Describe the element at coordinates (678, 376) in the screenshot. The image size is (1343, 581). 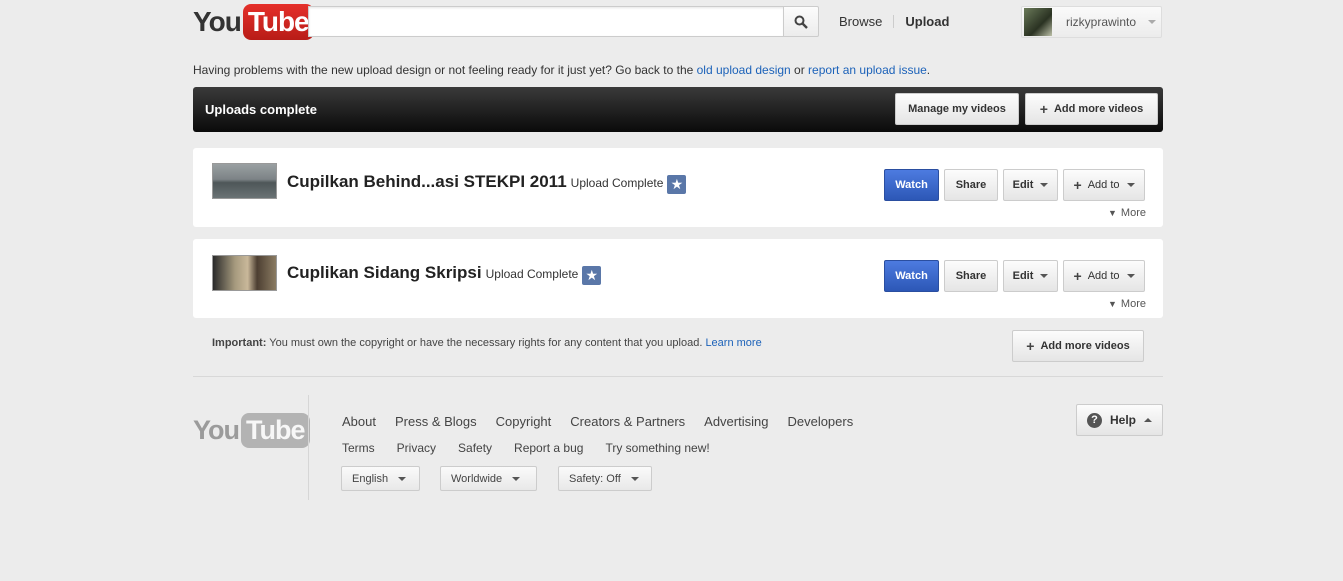
I see `footer-divider` at that location.